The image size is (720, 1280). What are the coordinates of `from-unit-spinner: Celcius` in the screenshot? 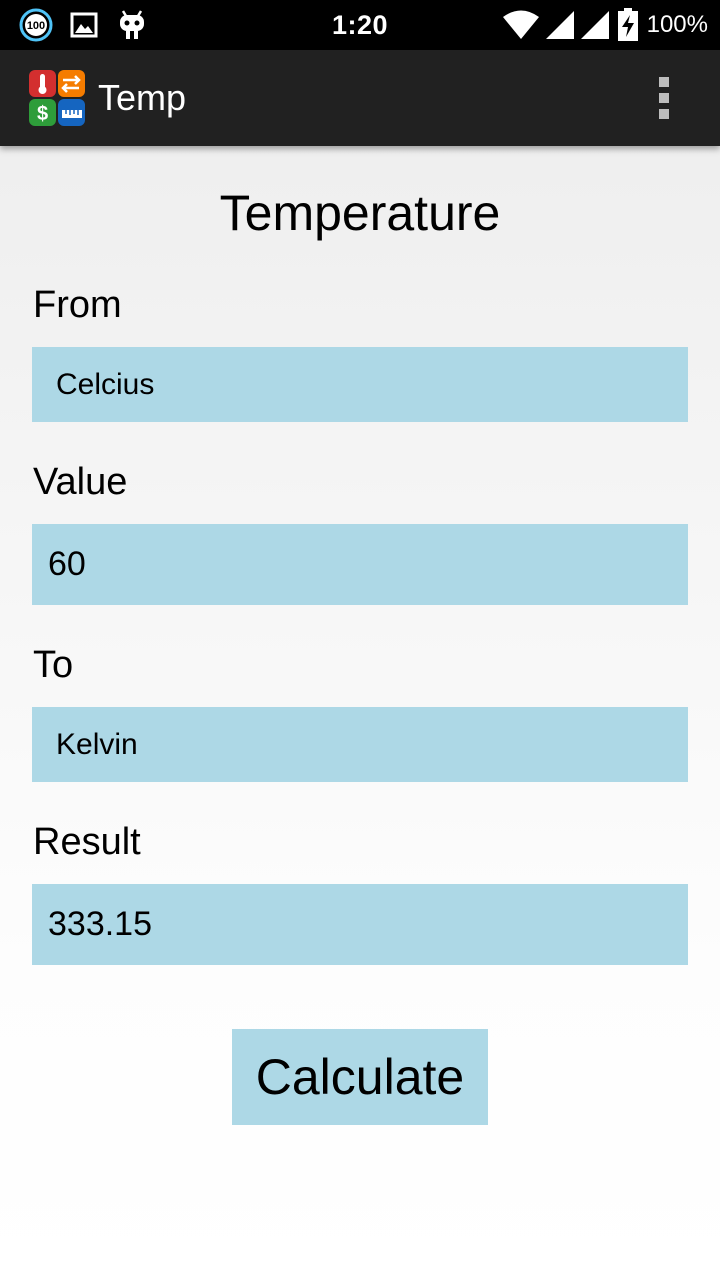 It's located at (360, 384).